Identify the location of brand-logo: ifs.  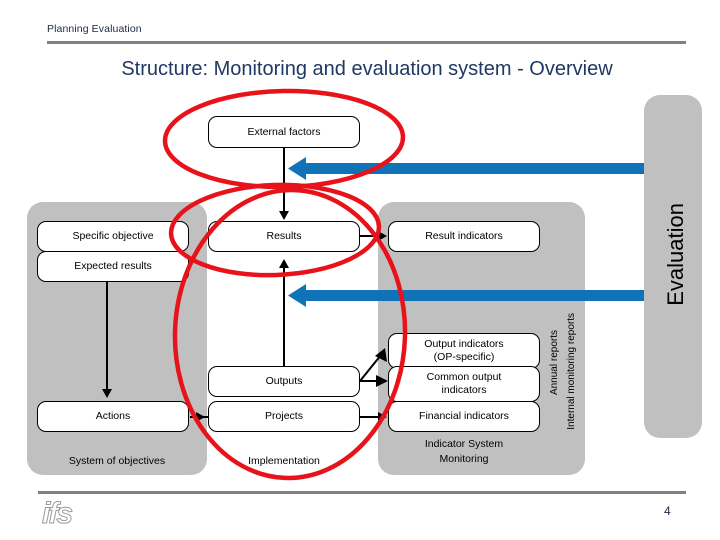
(57, 514).